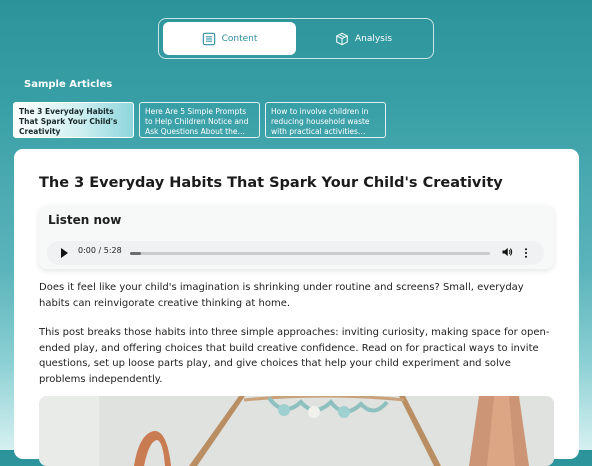  What do you see at coordinates (310, 253) in the screenshot?
I see `audio-progress-bar` at bounding box center [310, 253].